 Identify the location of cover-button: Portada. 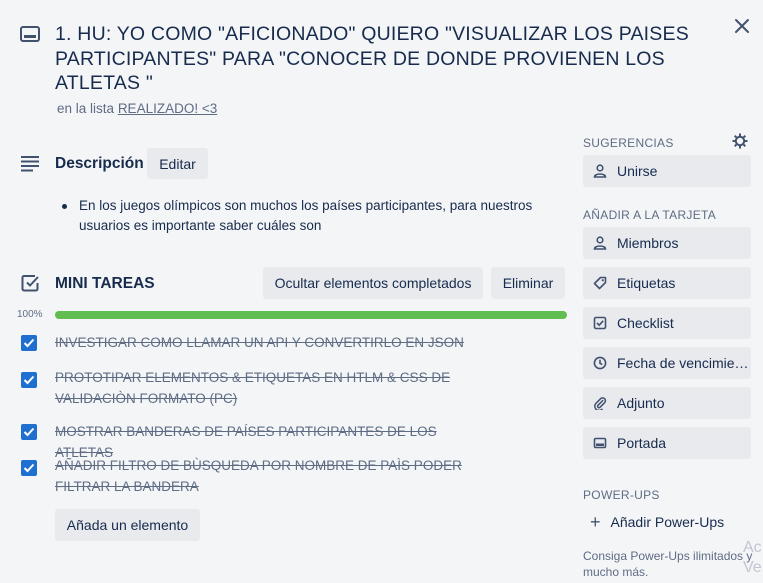
(667, 443).